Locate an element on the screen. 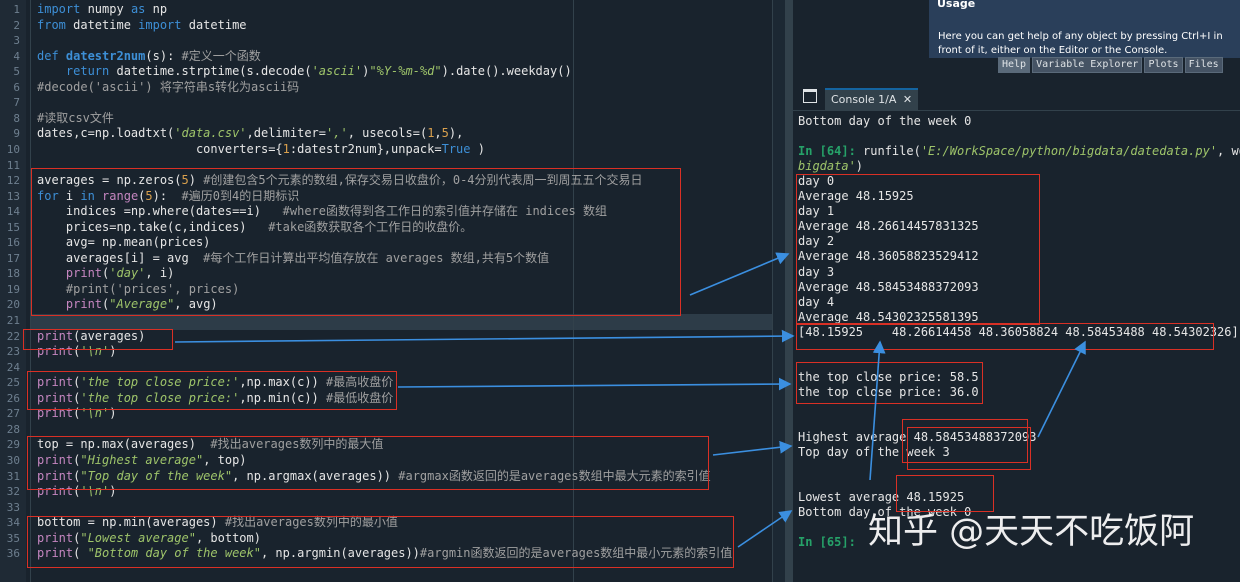  code-token: #print('prices', prices) is located at coordinates (138, 288).